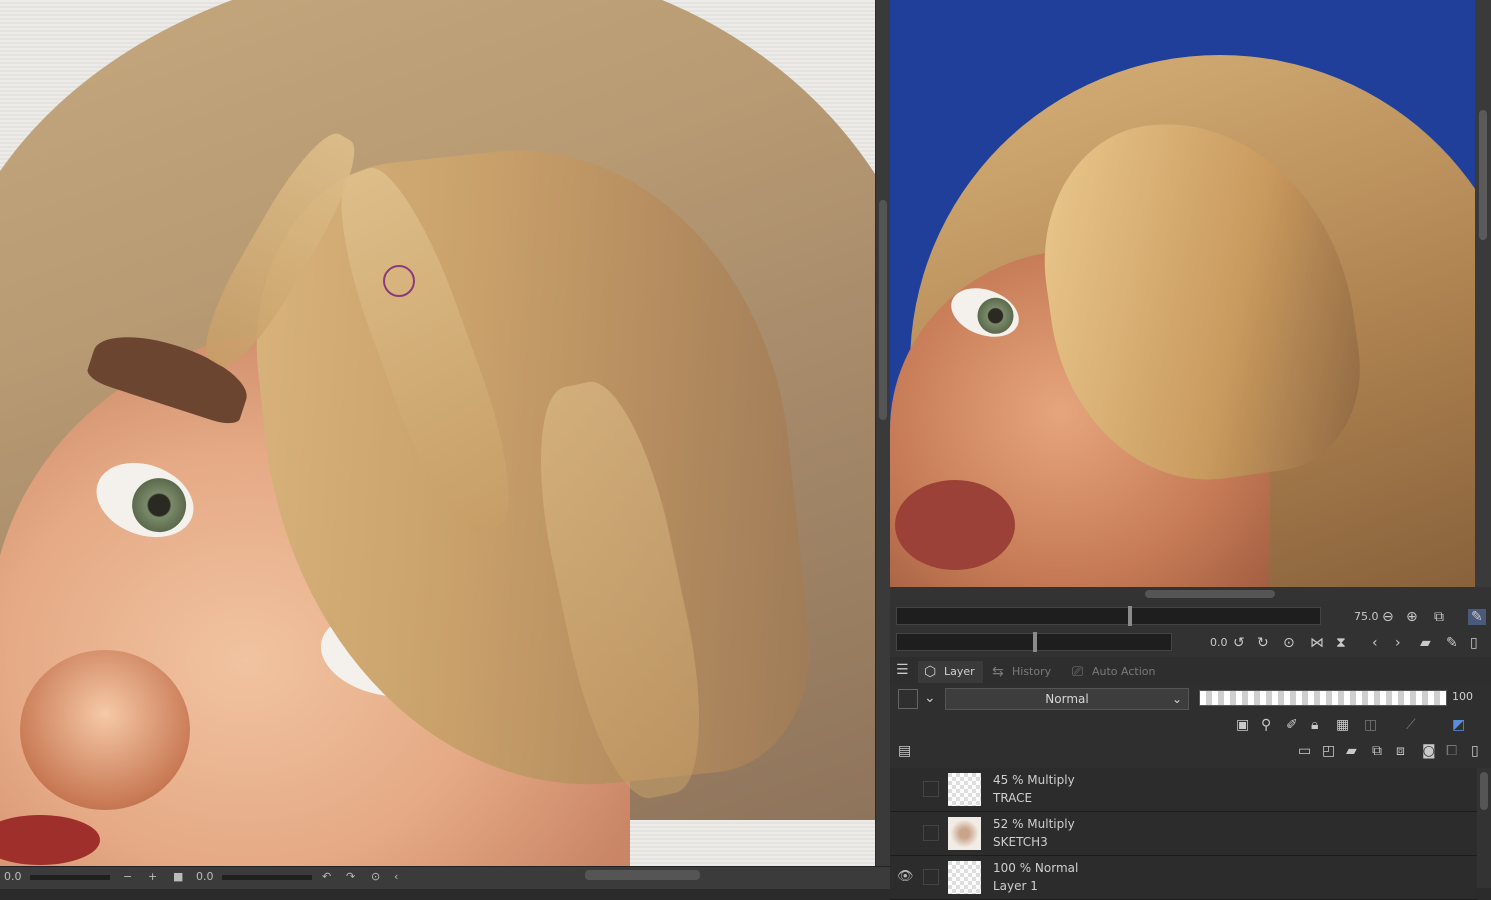 The width and height of the screenshot is (1491, 900). What do you see at coordinates (1484, 828) in the screenshot?
I see `layer-list-scrollbar` at bounding box center [1484, 828].